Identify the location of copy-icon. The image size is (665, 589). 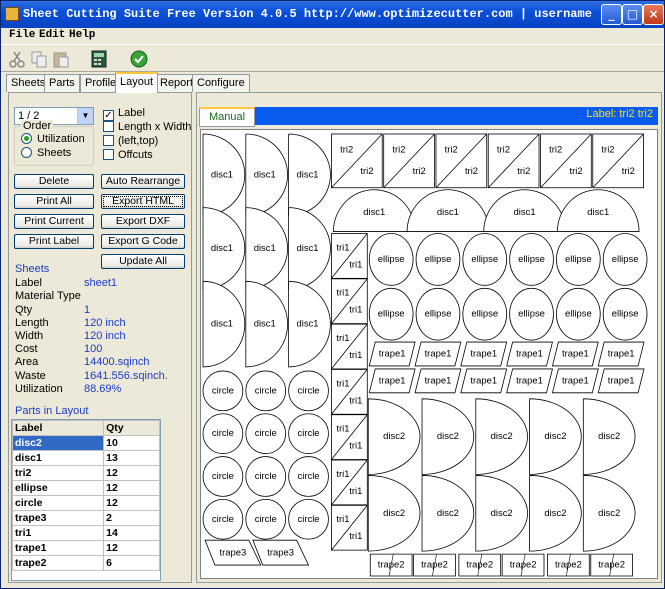
(39, 59).